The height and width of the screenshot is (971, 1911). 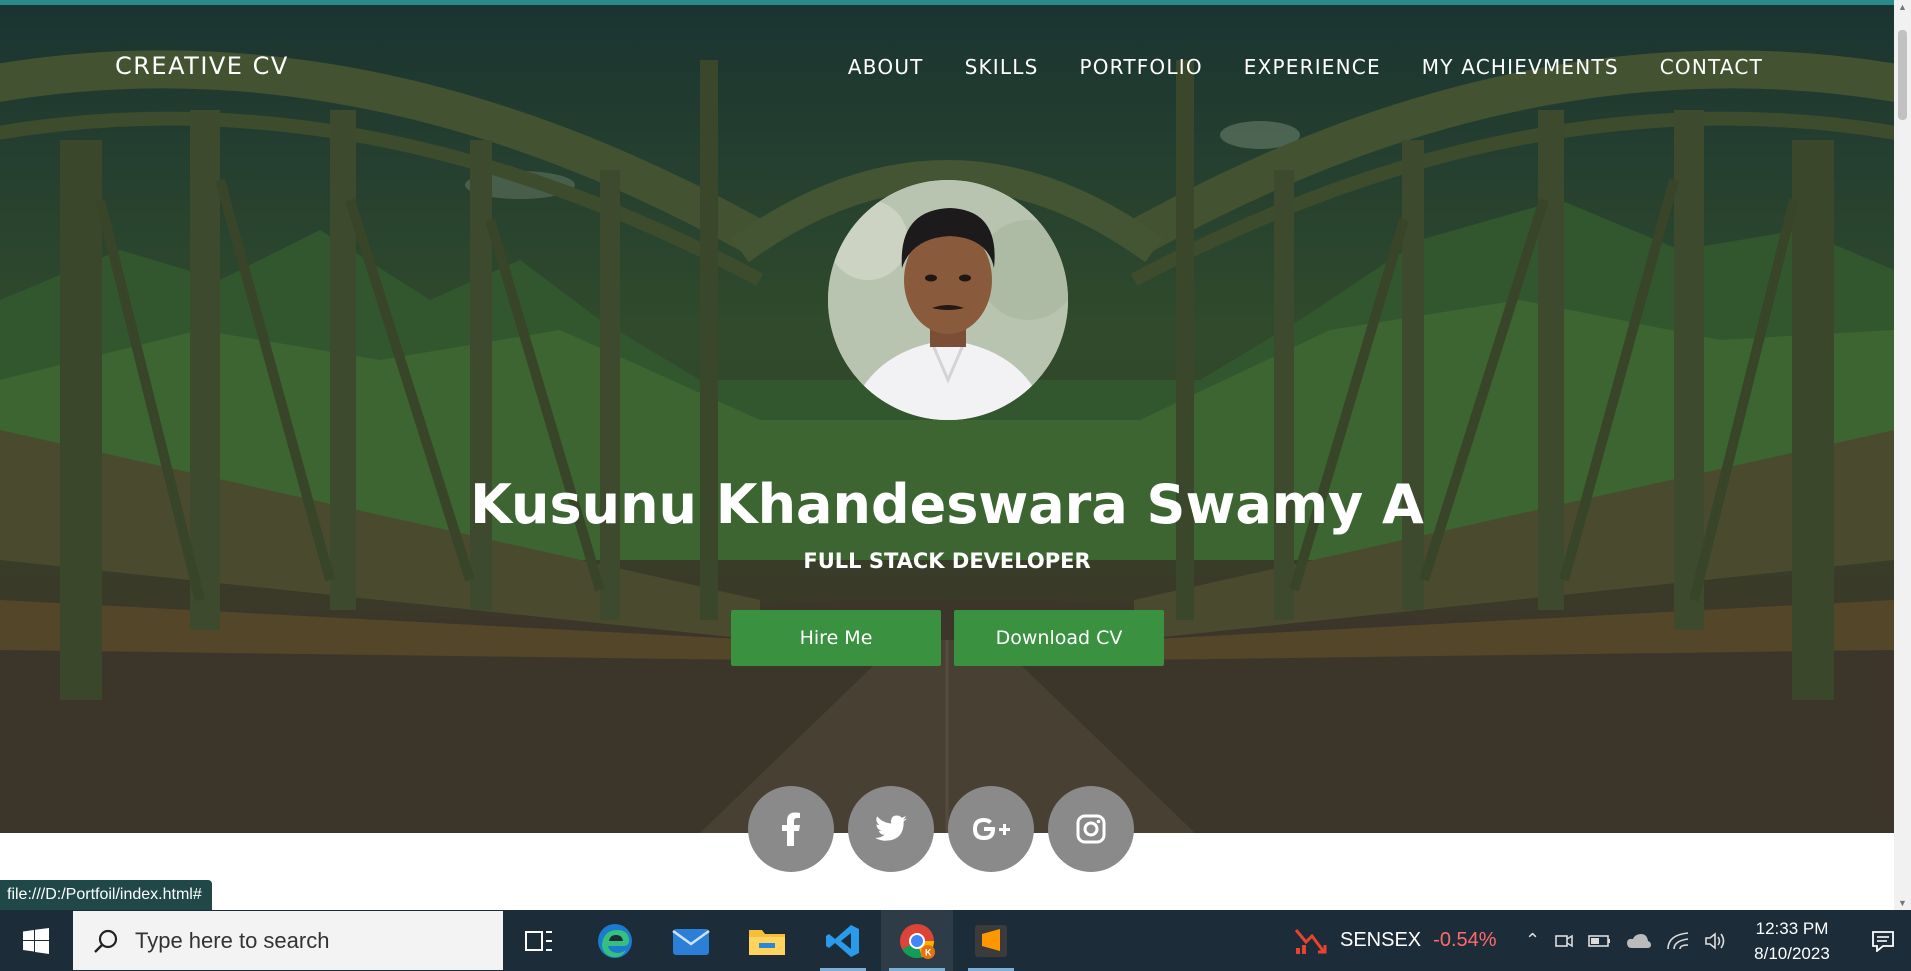 What do you see at coordinates (947, 504) in the screenshot?
I see `profile-name: Kusunu Khandeswara Swamy A` at bounding box center [947, 504].